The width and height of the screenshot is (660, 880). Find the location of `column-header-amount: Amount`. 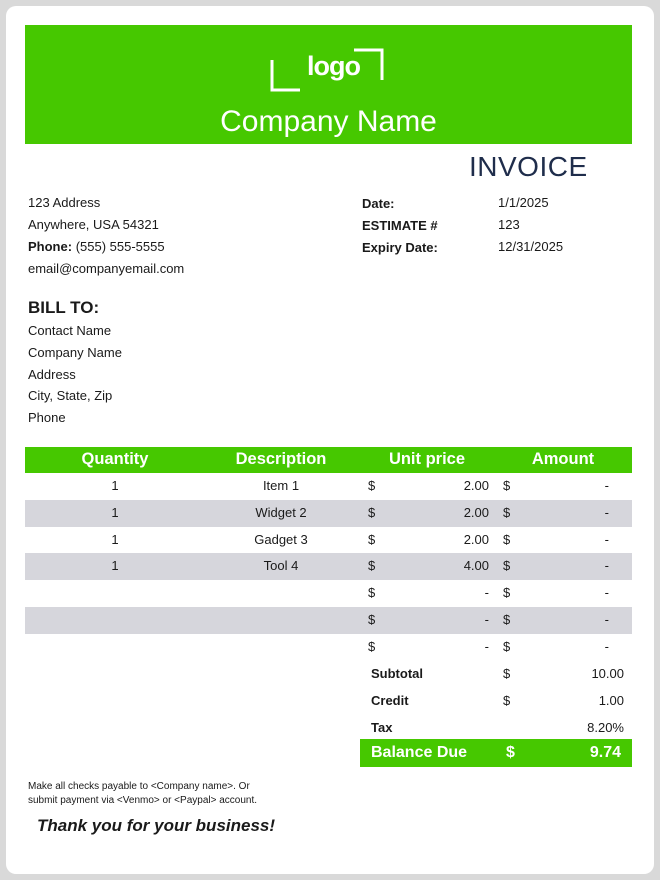

column-header-amount: Amount is located at coordinates (563, 459).